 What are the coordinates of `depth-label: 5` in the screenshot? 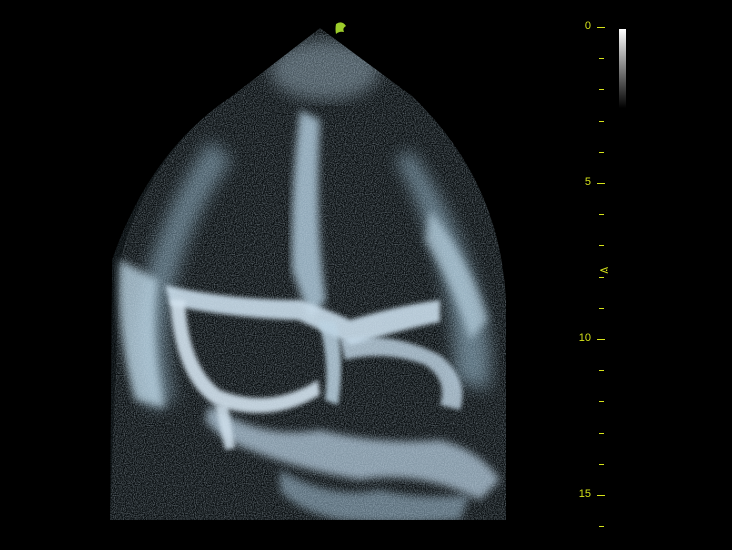 It's located at (587, 182).